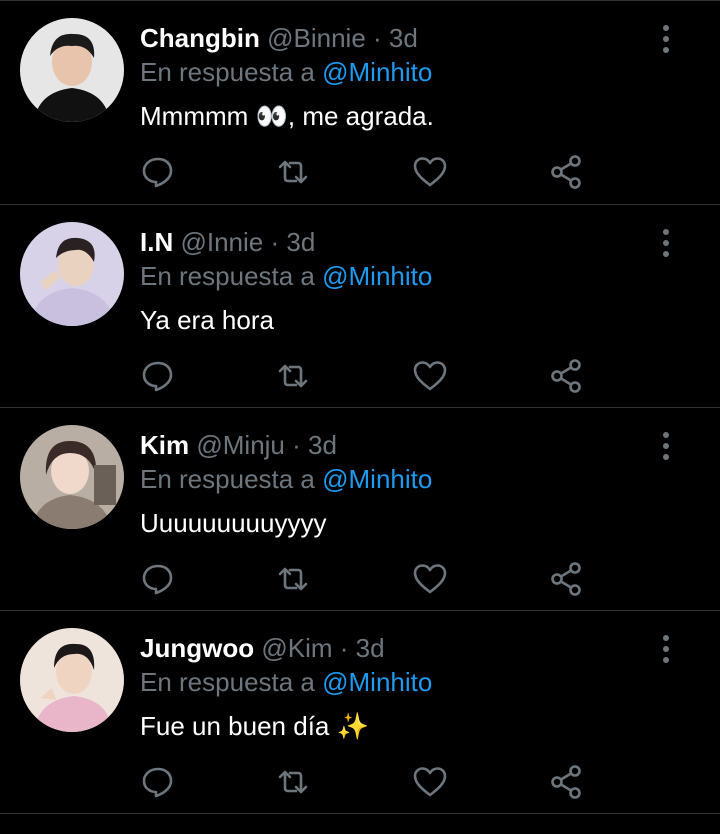  I want to click on tweet-text: Uuuuuuuuuyyyy, so click(233, 523).